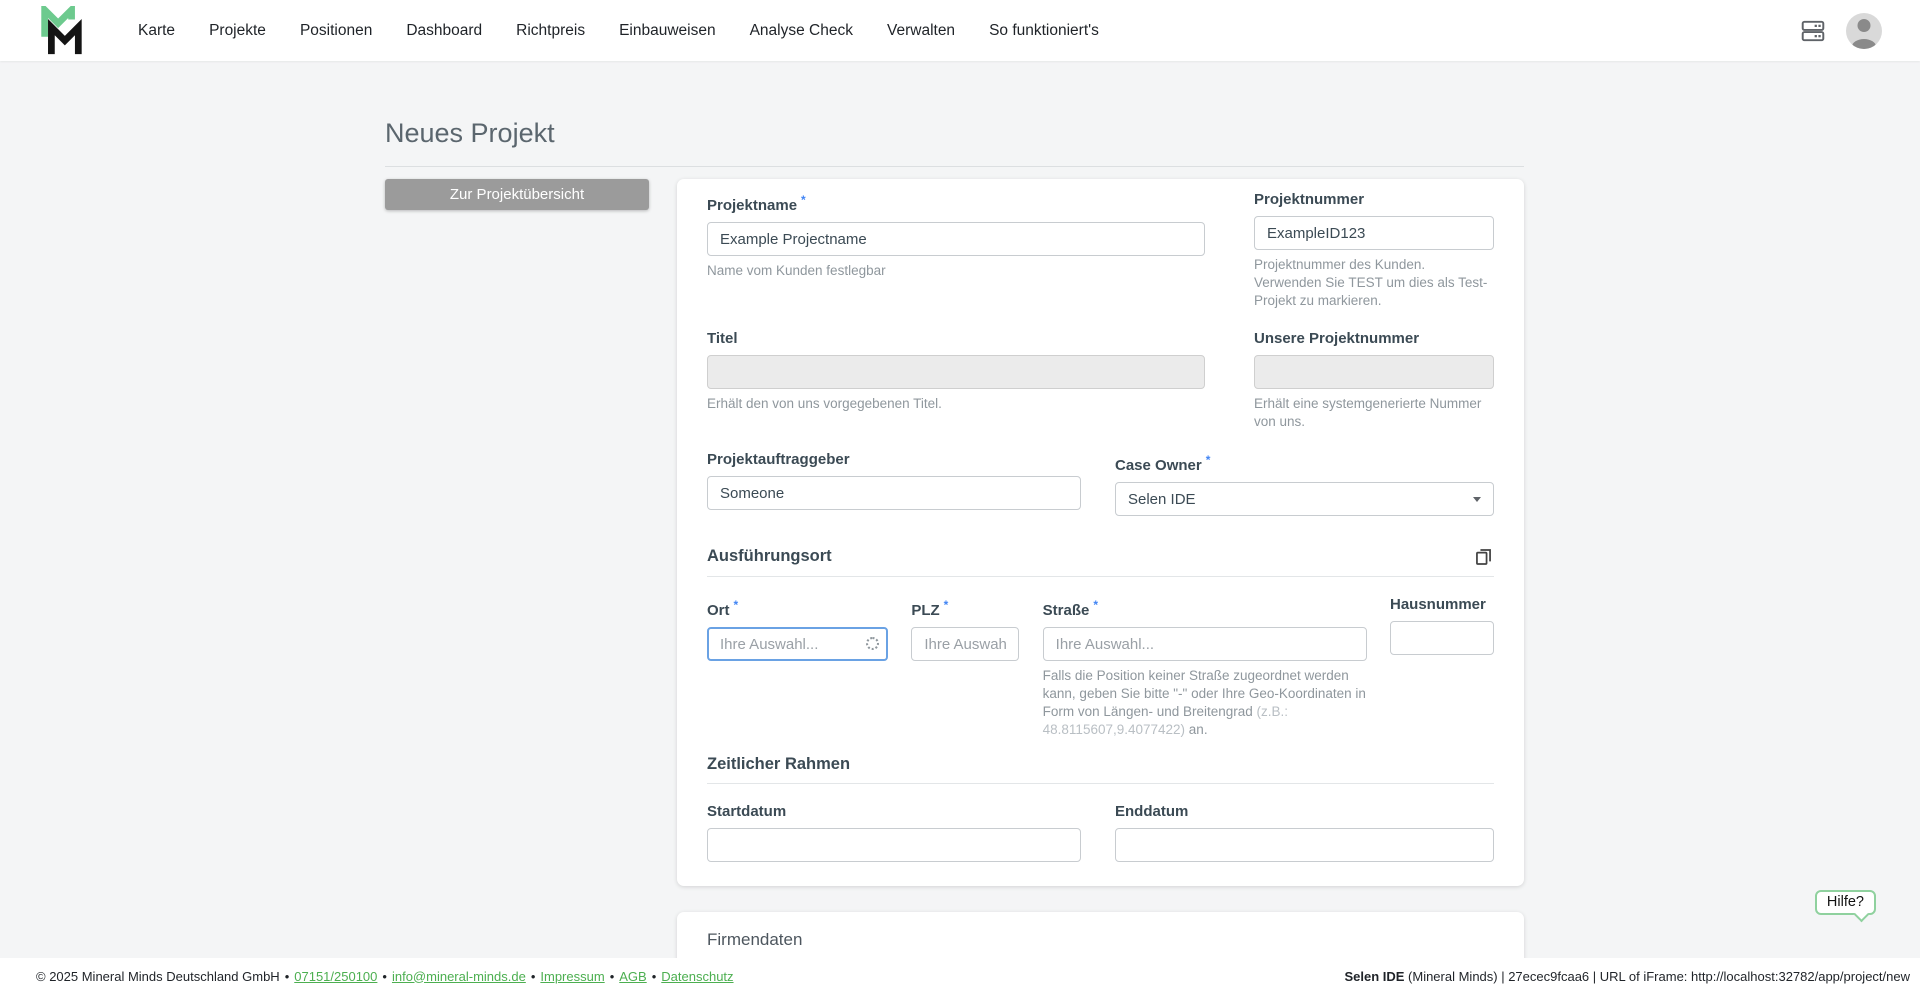  What do you see at coordinates (459, 976) in the screenshot?
I see `footer-link-email: info@mineral-minds.de` at bounding box center [459, 976].